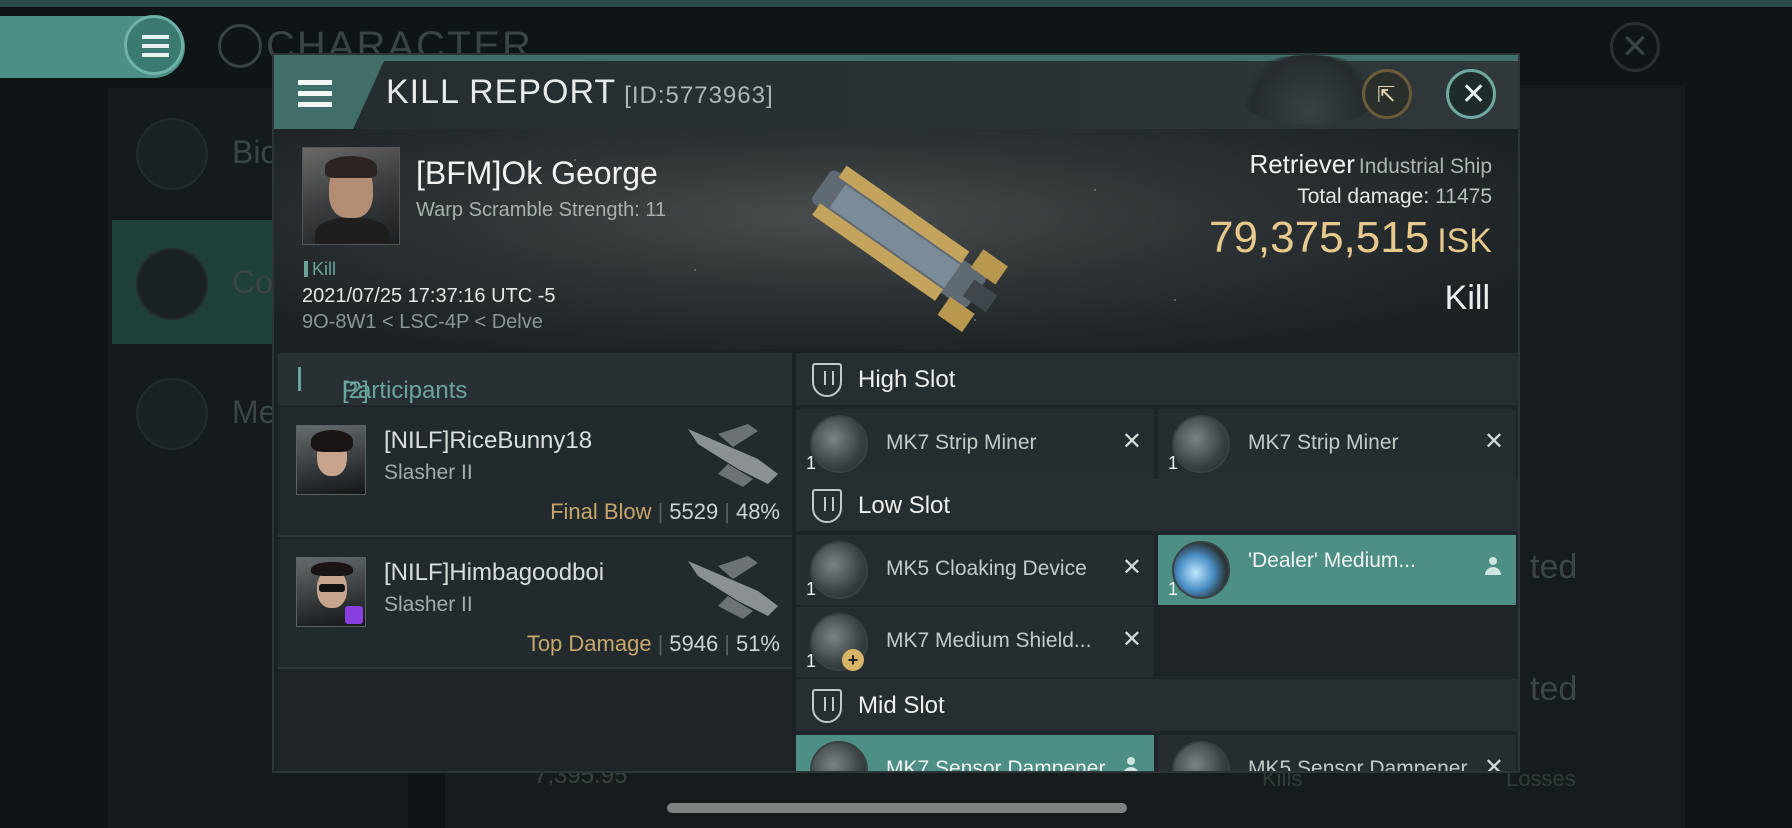  What do you see at coordinates (541, 210) in the screenshot?
I see `victim-warp-strength: Warp Scramble Strength: 11` at bounding box center [541, 210].